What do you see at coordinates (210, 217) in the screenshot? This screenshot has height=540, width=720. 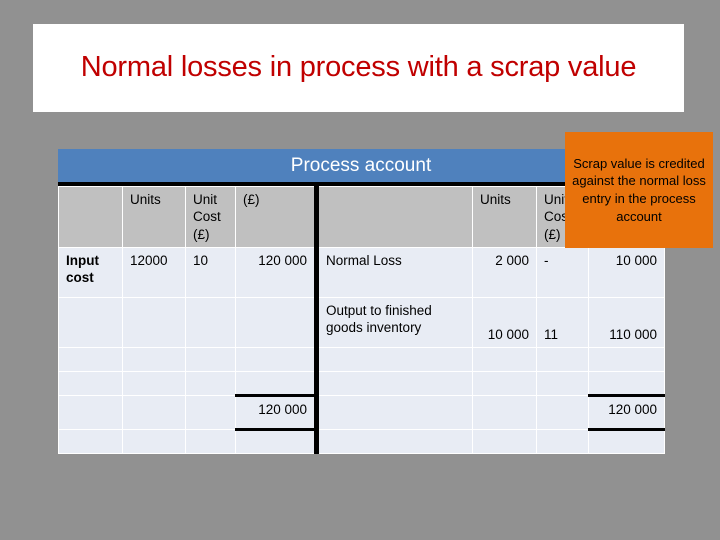 I see `header-debit-unit-cost: Unit Cost (£)` at bounding box center [210, 217].